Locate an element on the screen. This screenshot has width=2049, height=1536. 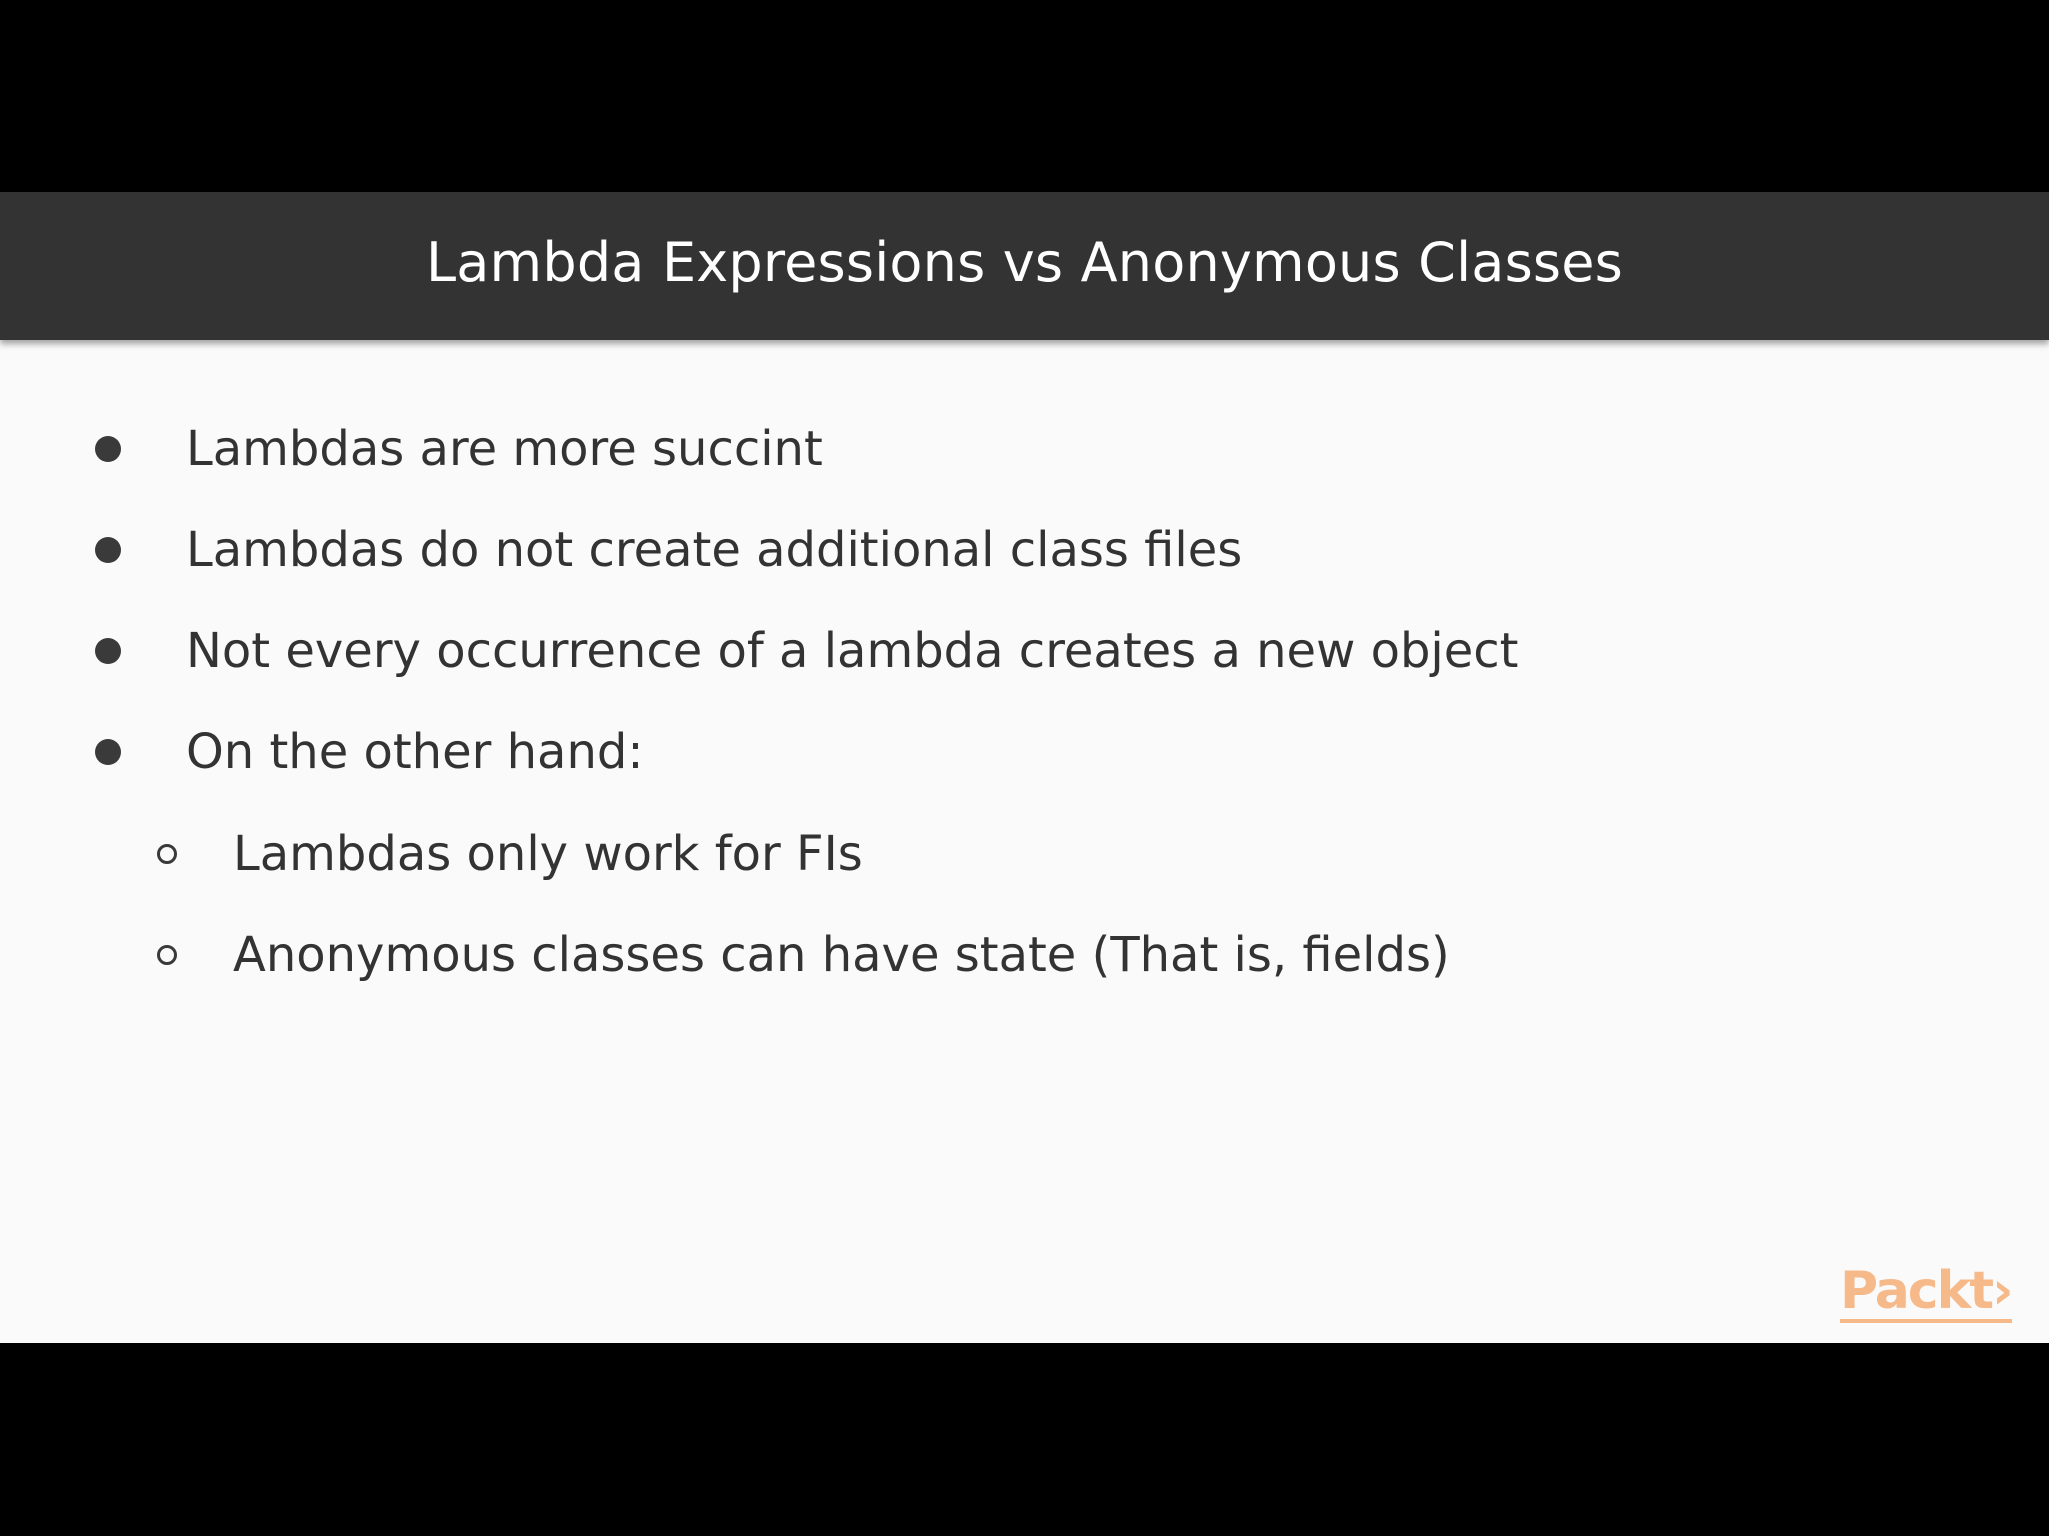
bullet-text: On the other hand: is located at coordinates (415, 752).